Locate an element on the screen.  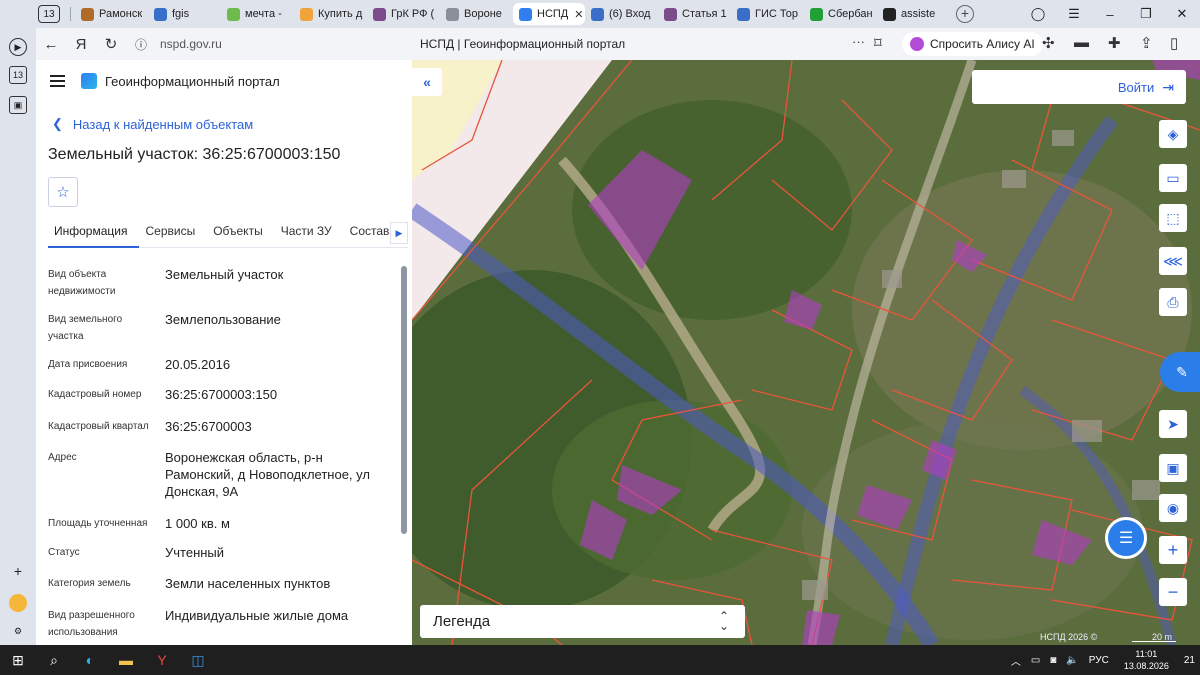
property-key: Вид объекта недвижимости is located at coordinates (82, 283).